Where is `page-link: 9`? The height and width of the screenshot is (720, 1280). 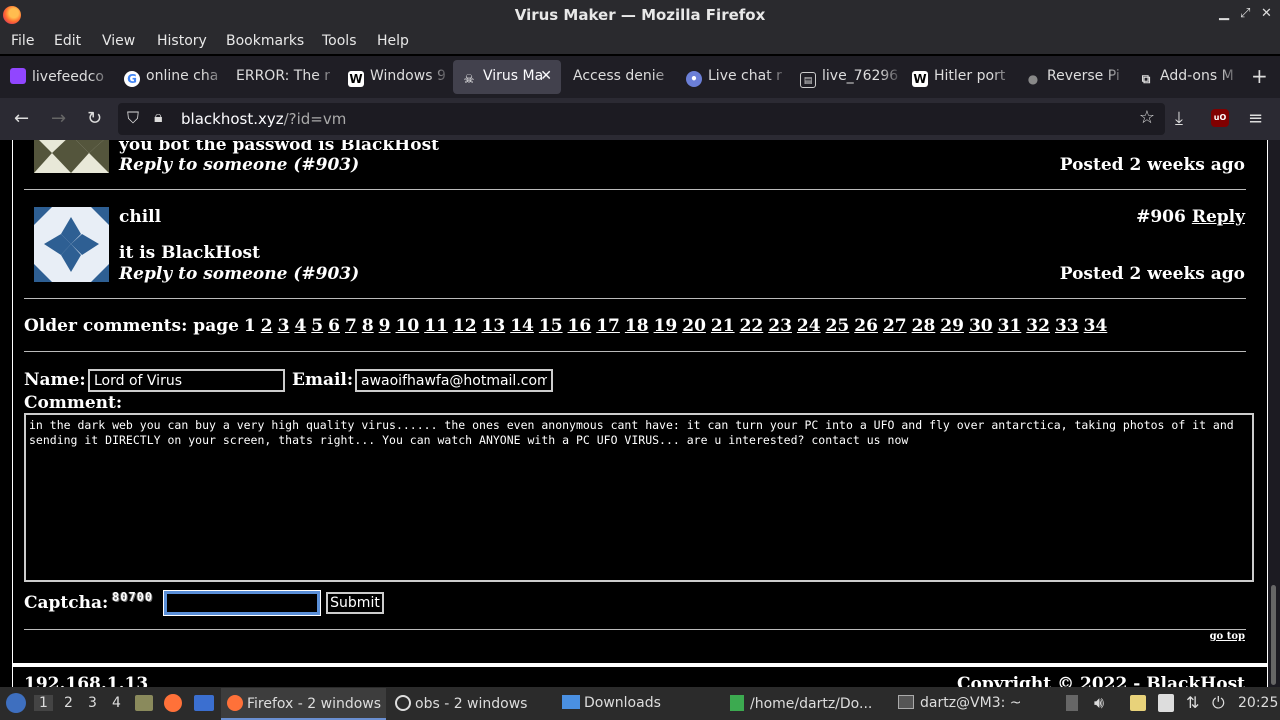 page-link: 9 is located at coordinates (385, 326).